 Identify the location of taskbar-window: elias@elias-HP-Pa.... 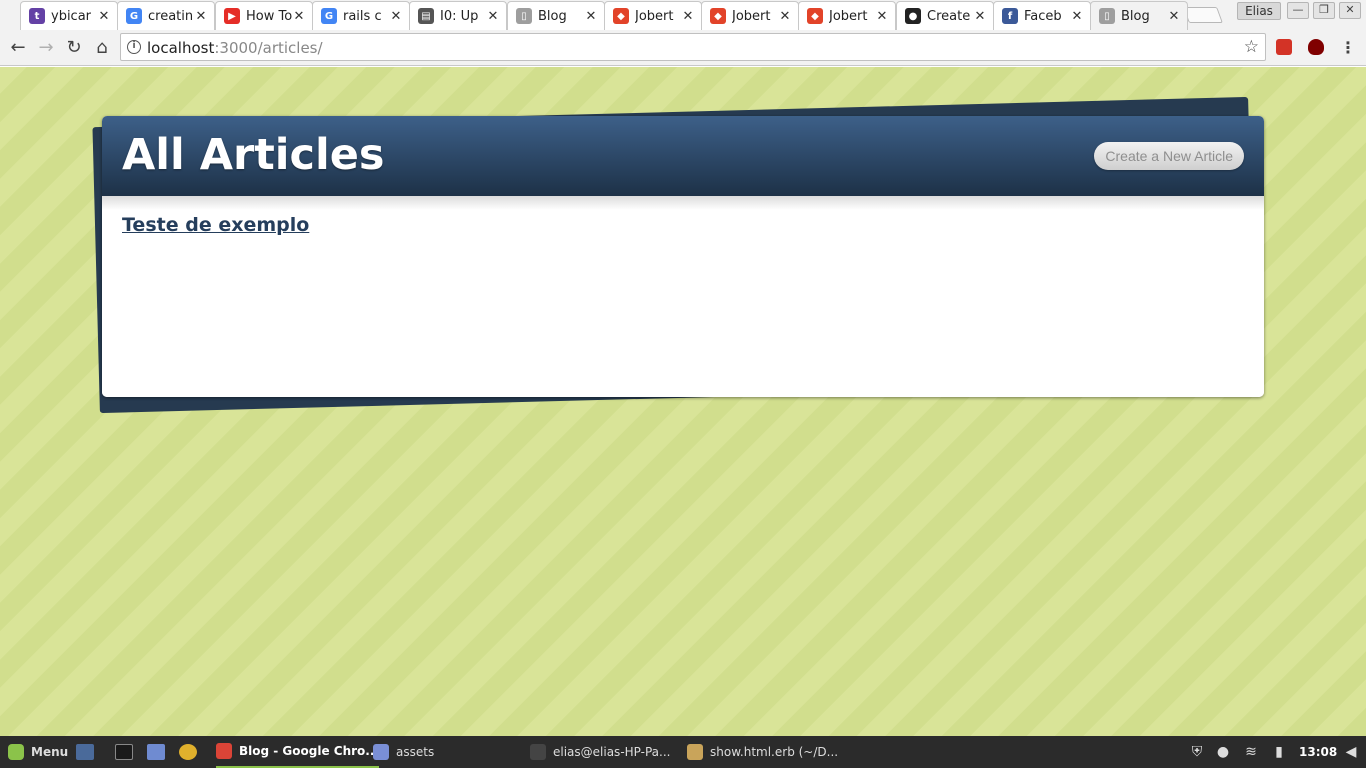
(600, 752).